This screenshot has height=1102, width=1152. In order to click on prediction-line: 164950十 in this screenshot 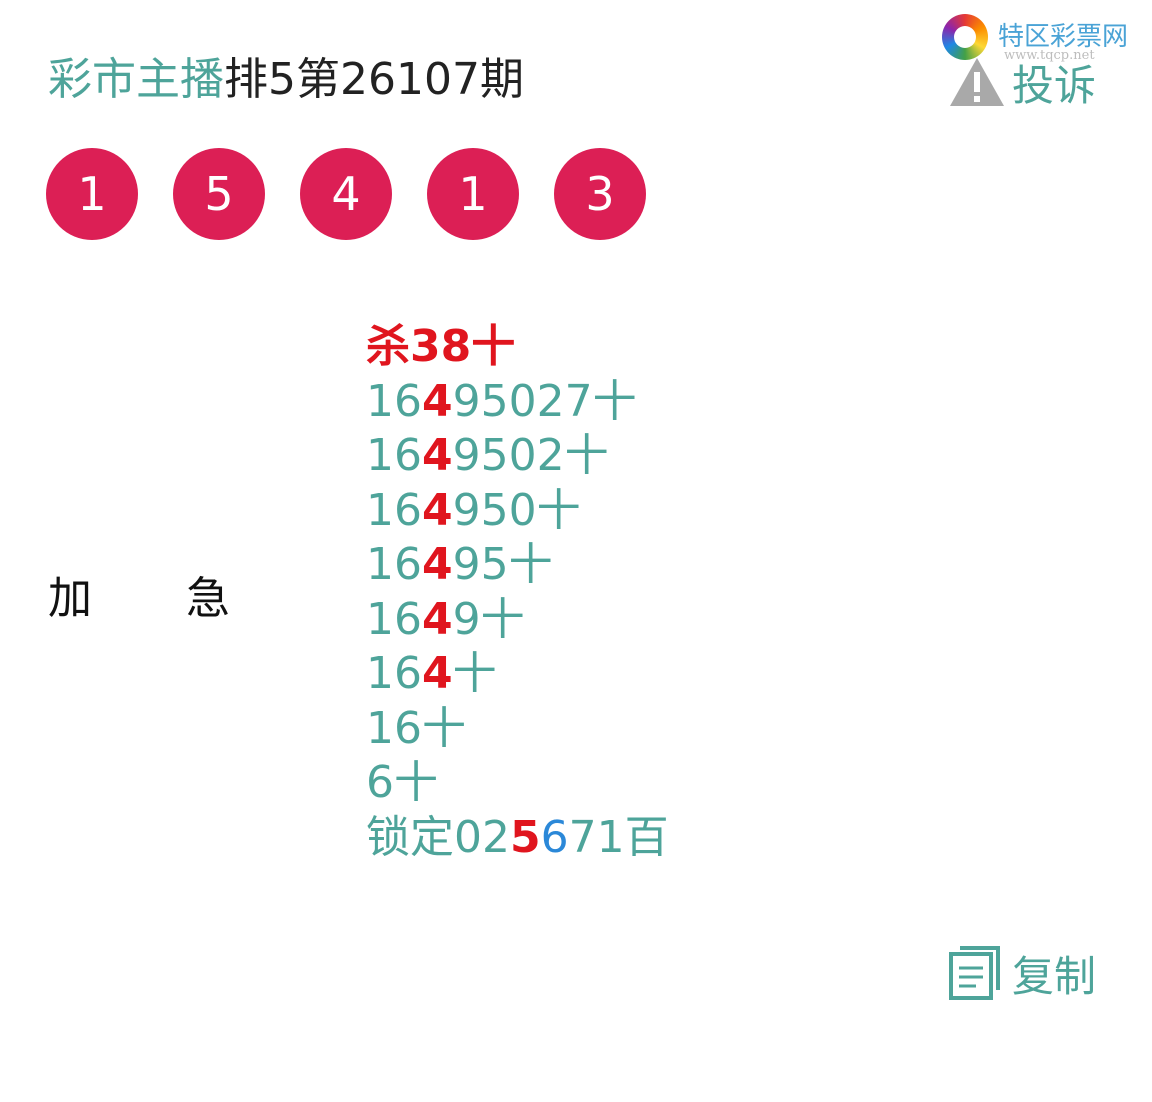, I will do `click(517, 511)`.